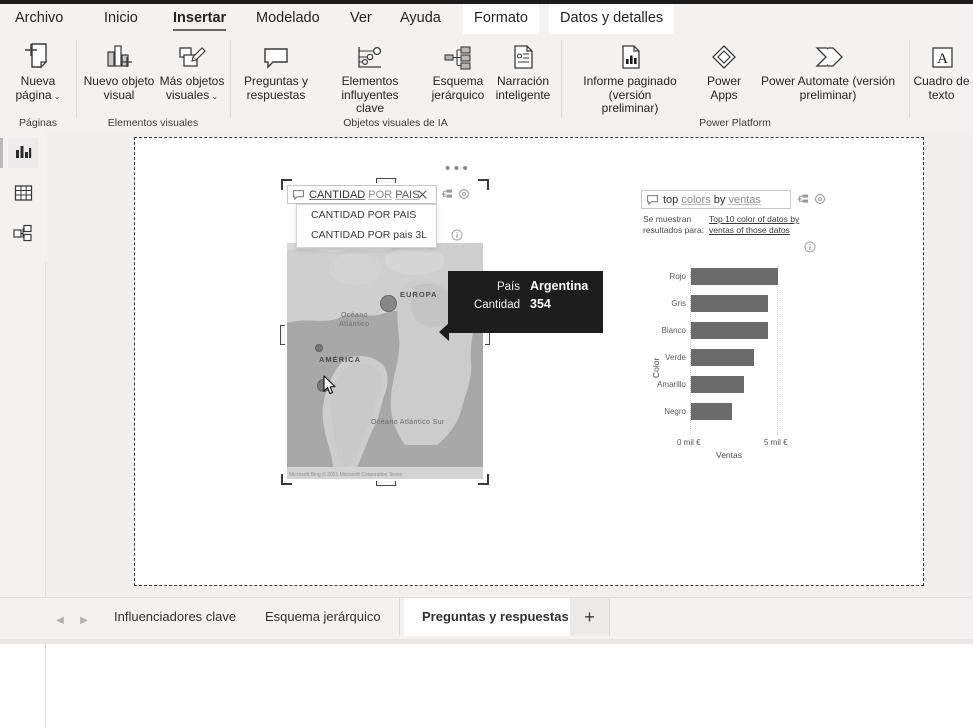  Describe the element at coordinates (38, 70) in the screenshot. I see `new-page-button: Nueva página ⌄` at that location.